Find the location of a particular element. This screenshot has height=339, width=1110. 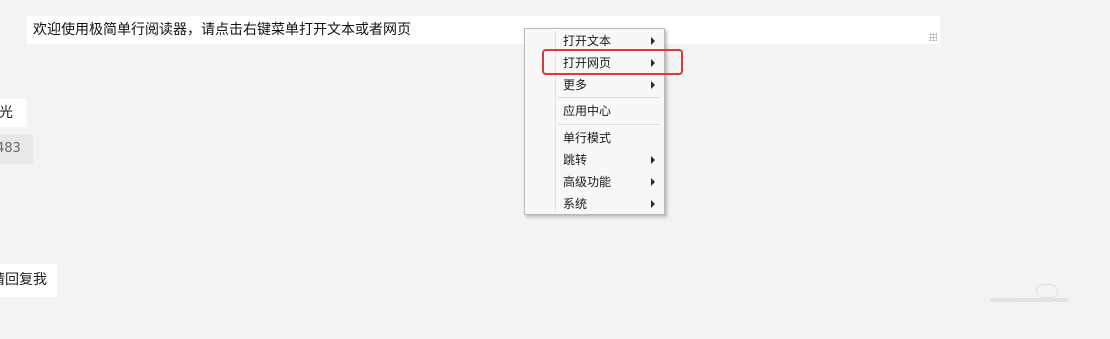

menu-item-label: 系统 is located at coordinates (575, 204).